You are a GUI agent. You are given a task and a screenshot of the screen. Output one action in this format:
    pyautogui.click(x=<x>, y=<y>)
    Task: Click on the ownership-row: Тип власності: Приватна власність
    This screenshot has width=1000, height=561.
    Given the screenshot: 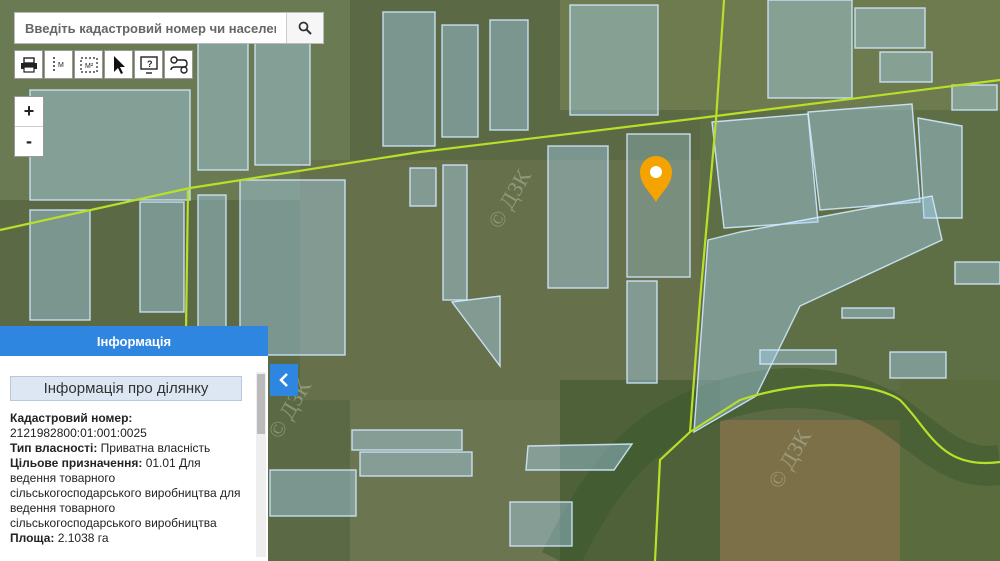 What is the action you would take?
    pyautogui.click(x=126, y=448)
    